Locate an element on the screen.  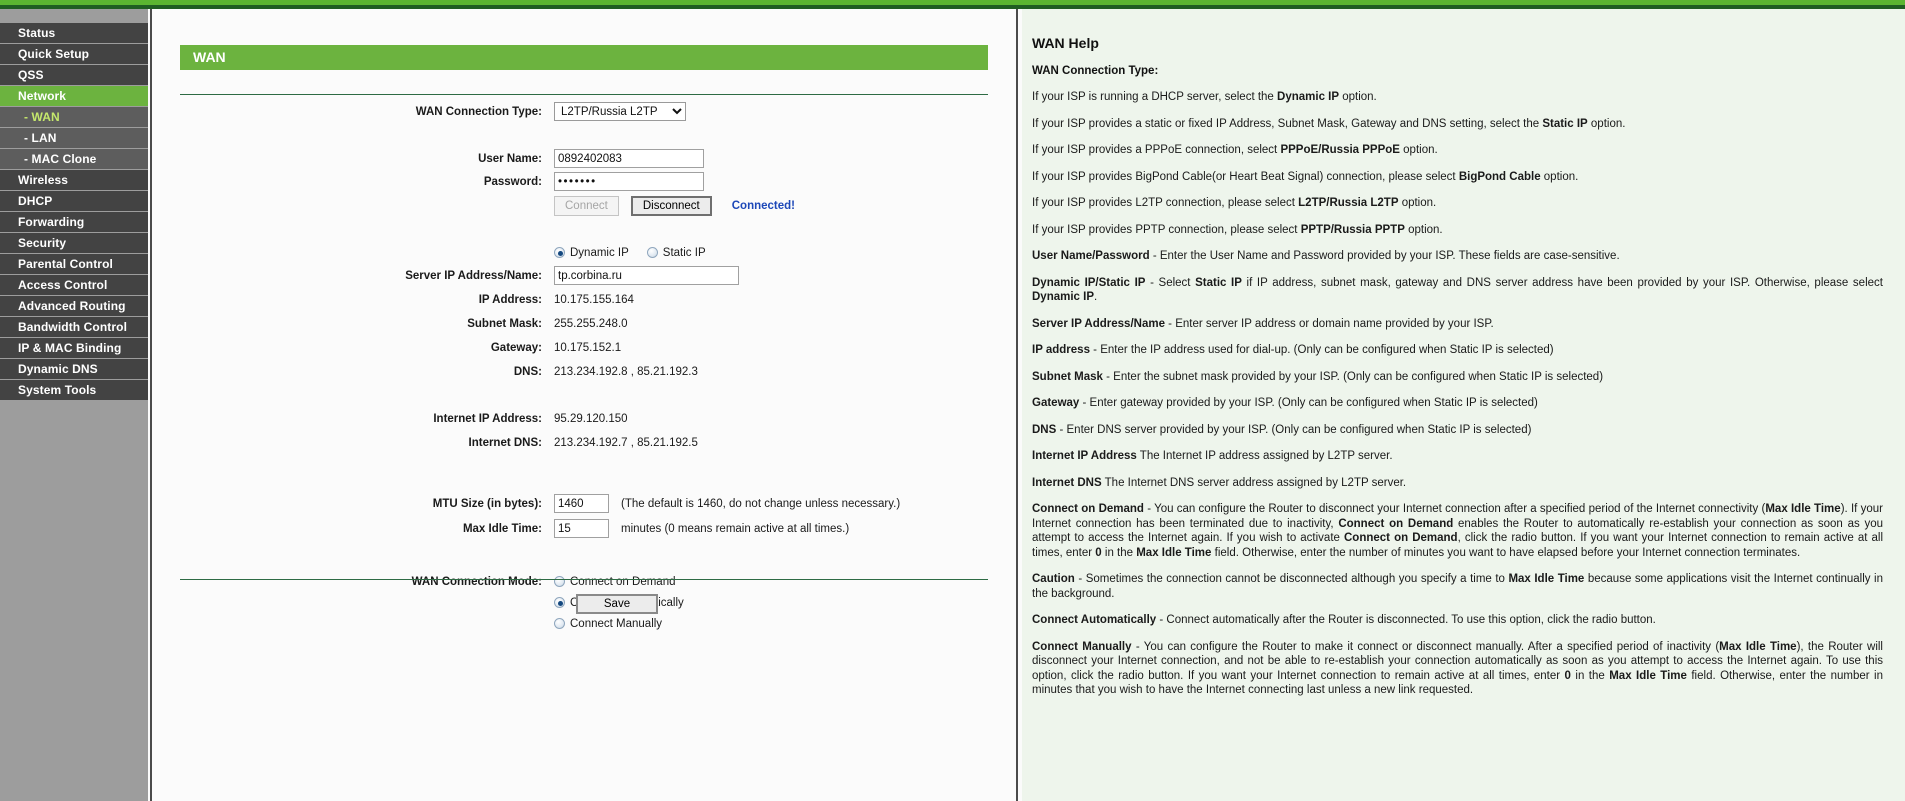
wan-mode-option-connect-on-demand: Connect on Demand is located at coordinates (614, 582).